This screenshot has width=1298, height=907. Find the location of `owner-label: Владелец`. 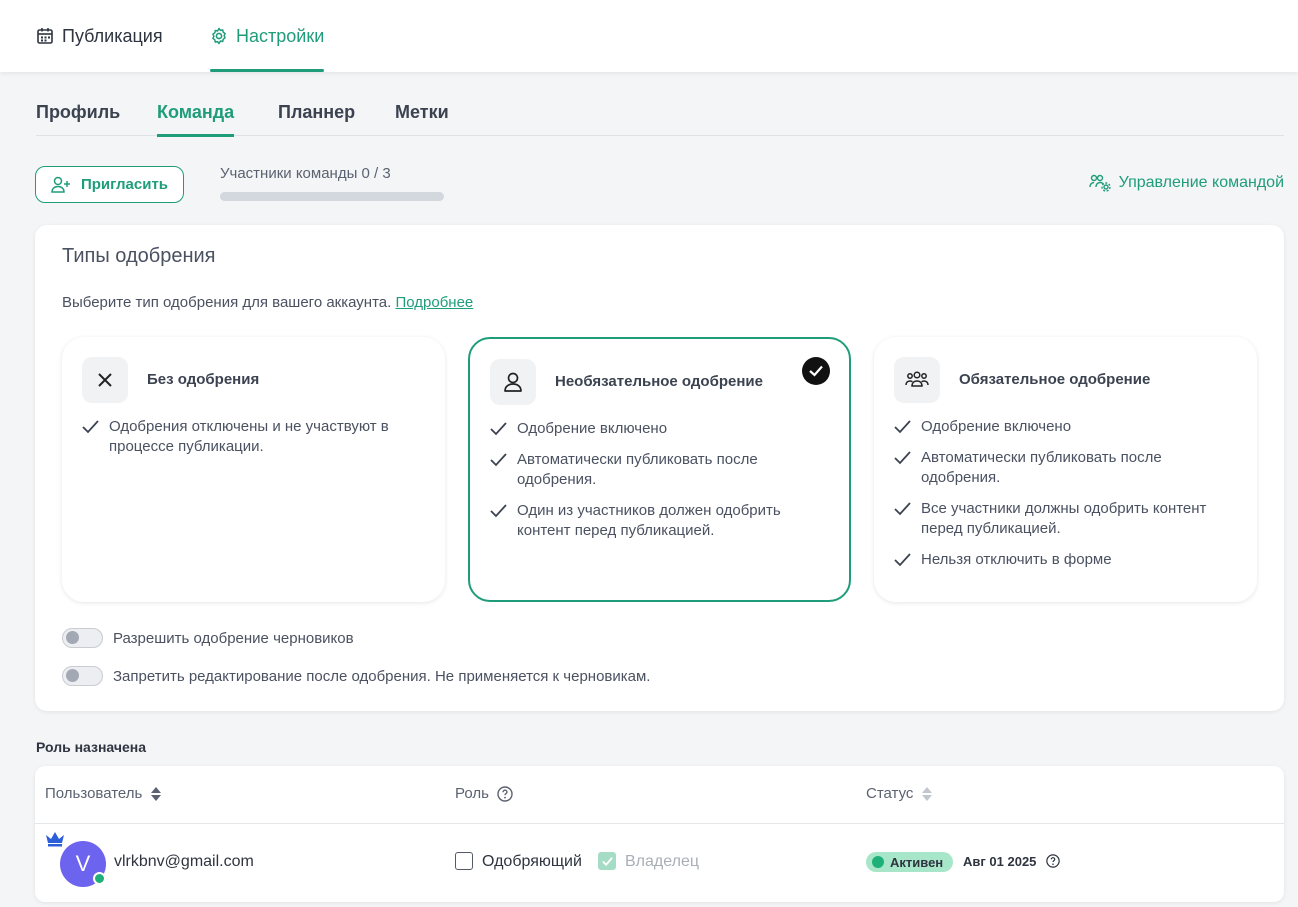

owner-label: Владелец is located at coordinates (662, 861).